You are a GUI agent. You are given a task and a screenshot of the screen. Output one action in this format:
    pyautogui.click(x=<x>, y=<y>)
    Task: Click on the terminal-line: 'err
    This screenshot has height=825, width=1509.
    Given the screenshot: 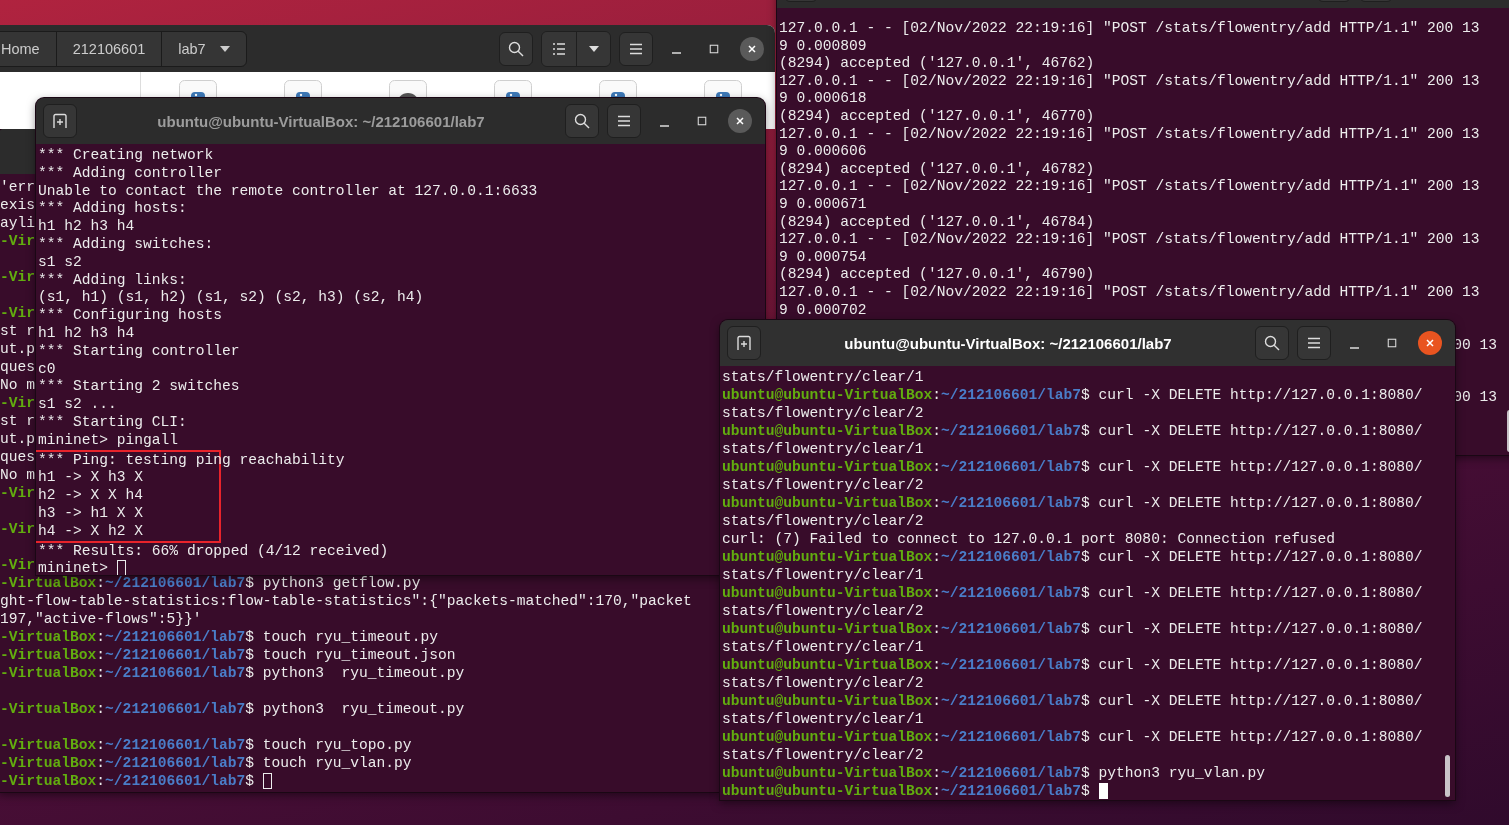 What is the action you would take?
    pyautogui.click(x=18, y=187)
    